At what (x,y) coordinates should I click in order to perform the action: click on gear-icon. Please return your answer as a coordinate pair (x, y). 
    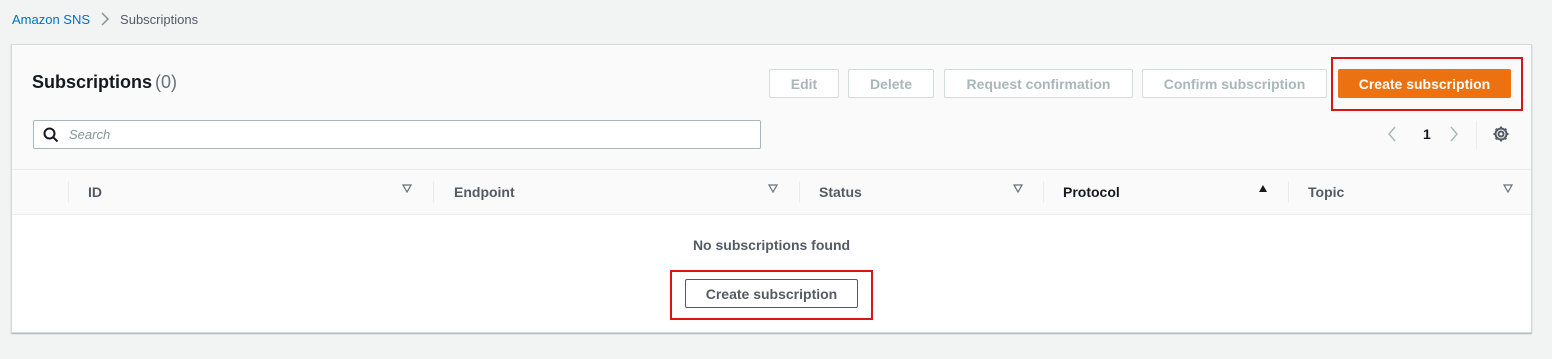
    Looking at the image, I should click on (1501, 134).